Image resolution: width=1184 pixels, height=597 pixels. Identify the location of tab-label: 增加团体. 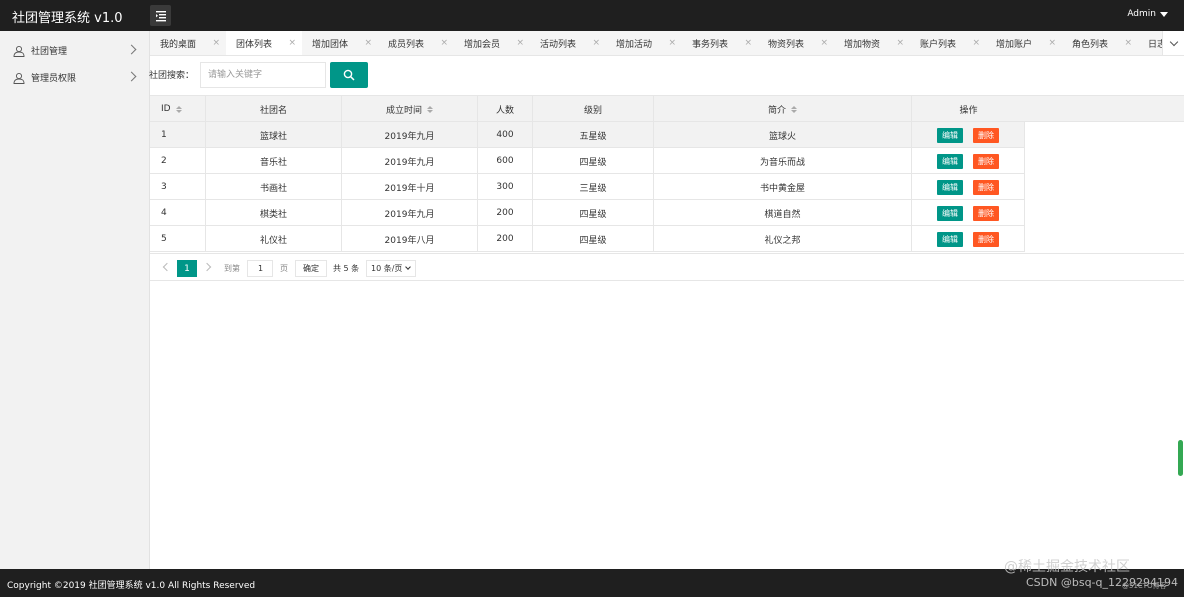
(330, 44).